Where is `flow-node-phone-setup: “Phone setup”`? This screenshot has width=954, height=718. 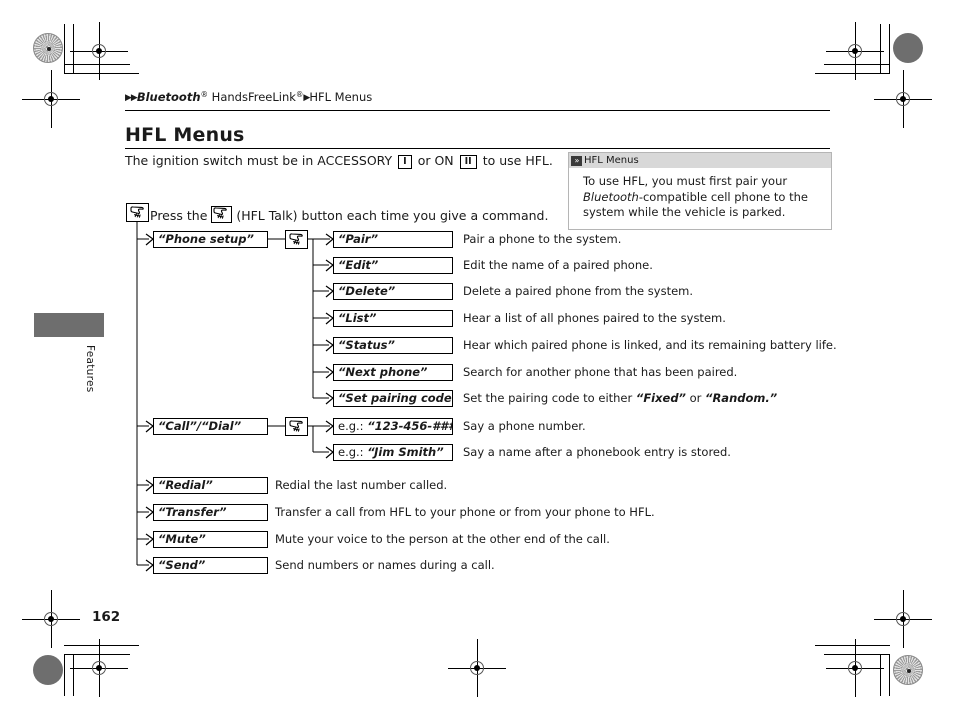 flow-node-phone-setup: “Phone setup” is located at coordinates (210, 239).